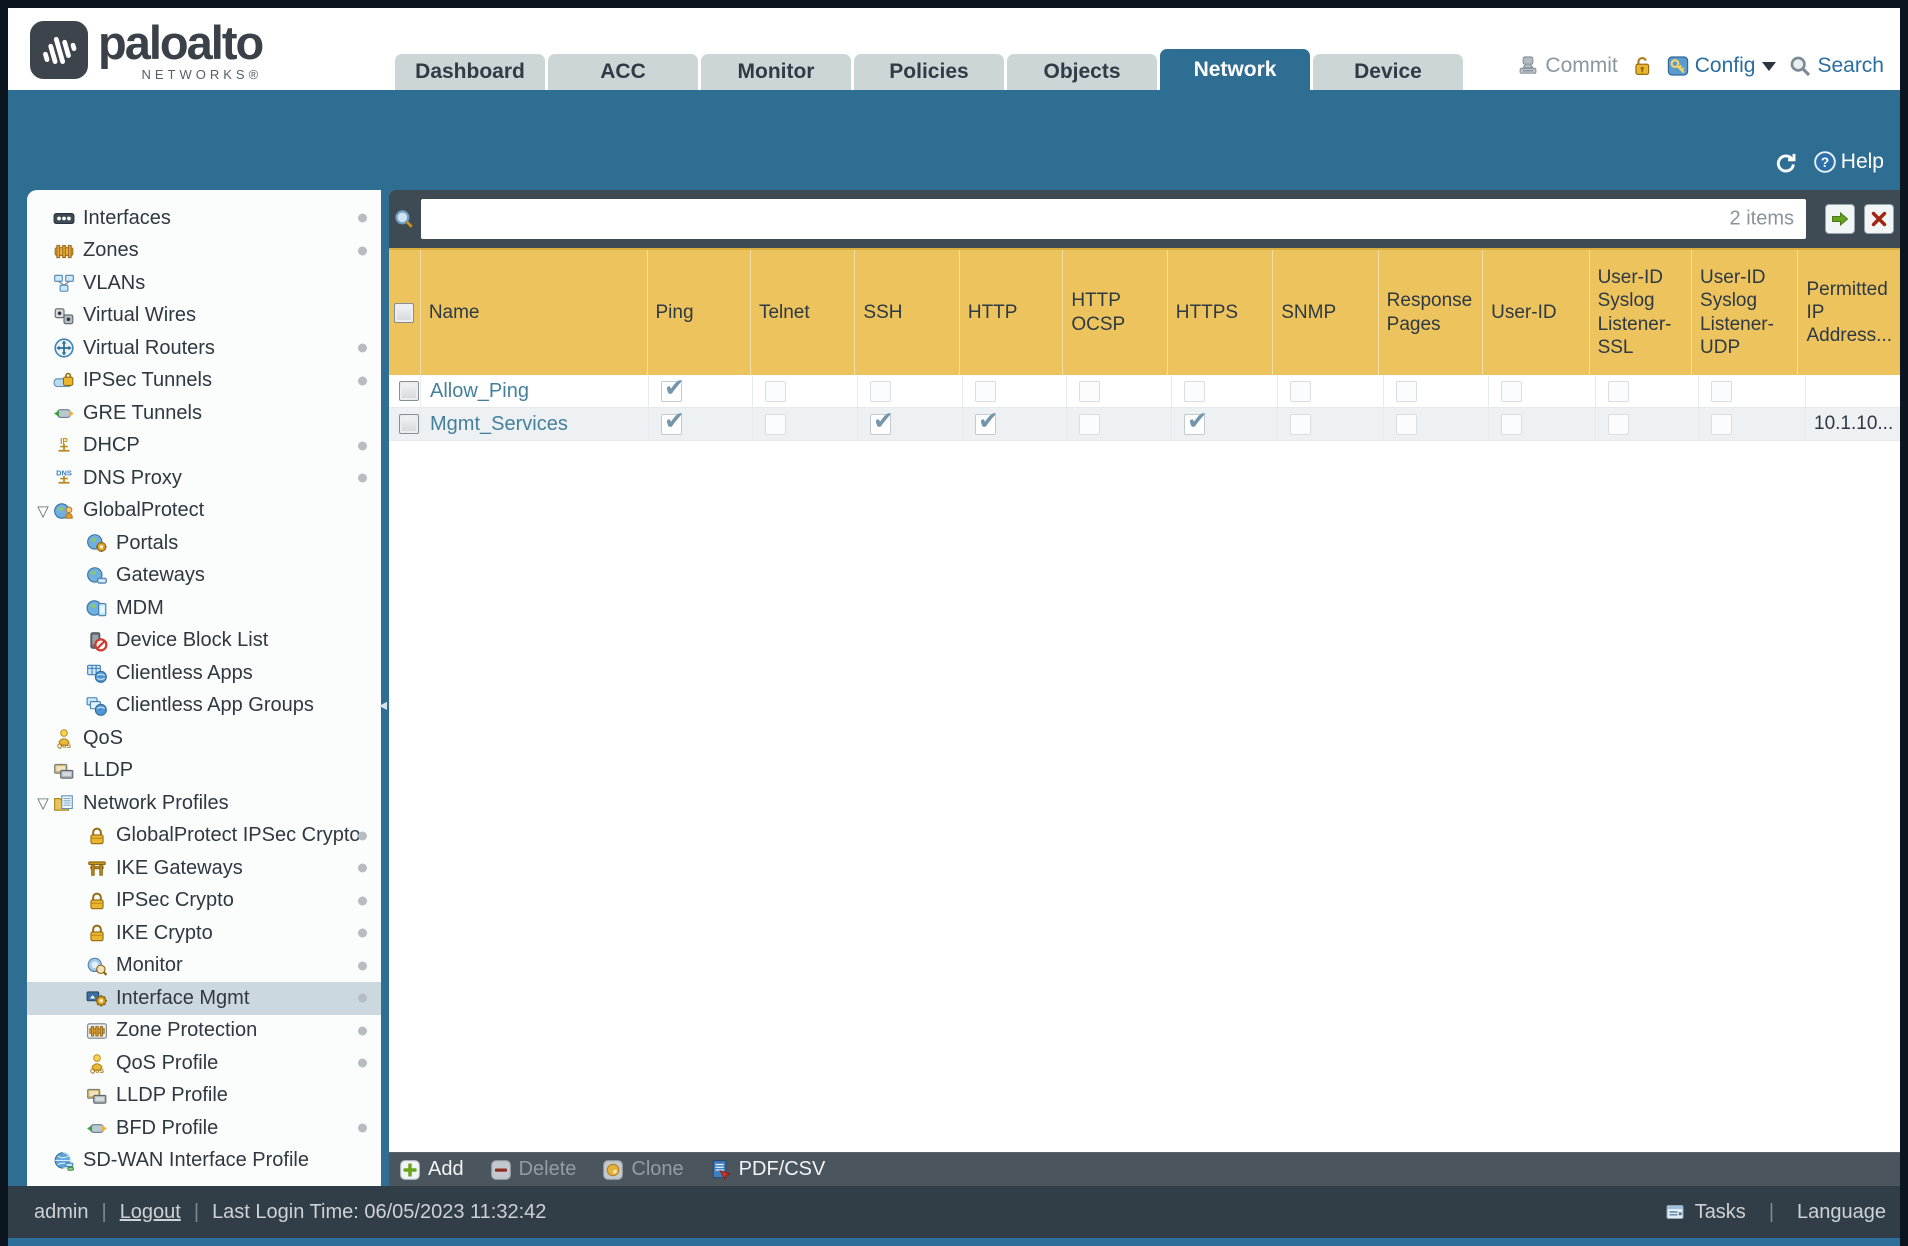 The height and width of the screenshot is (1246, 1908). I want to click on sidebar-item-network-profiles: ▽ Network Profiles, so click(204, 803).